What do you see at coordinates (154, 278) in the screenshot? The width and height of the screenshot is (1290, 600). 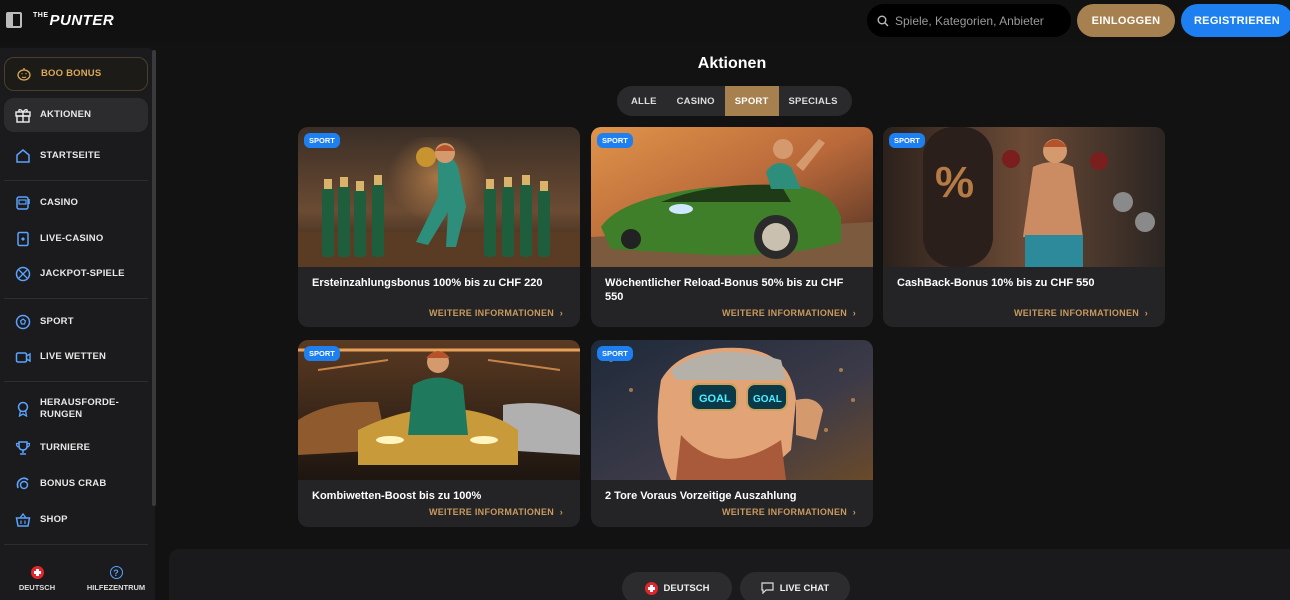 I see `sidebar-scrollbar` at bounding box center [154, 278].